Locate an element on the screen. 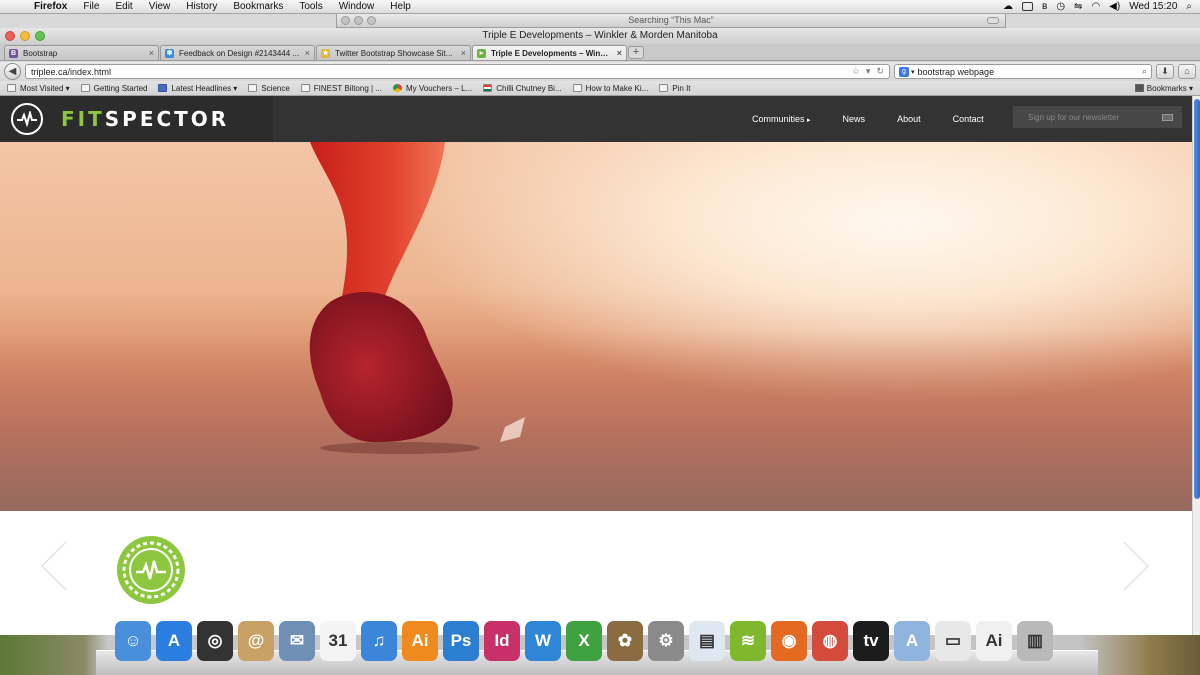 Image resolution: width=1200 pixels, height=675 pixels. calendar-dock-icon: 31 is located at coordinates (338, 641).